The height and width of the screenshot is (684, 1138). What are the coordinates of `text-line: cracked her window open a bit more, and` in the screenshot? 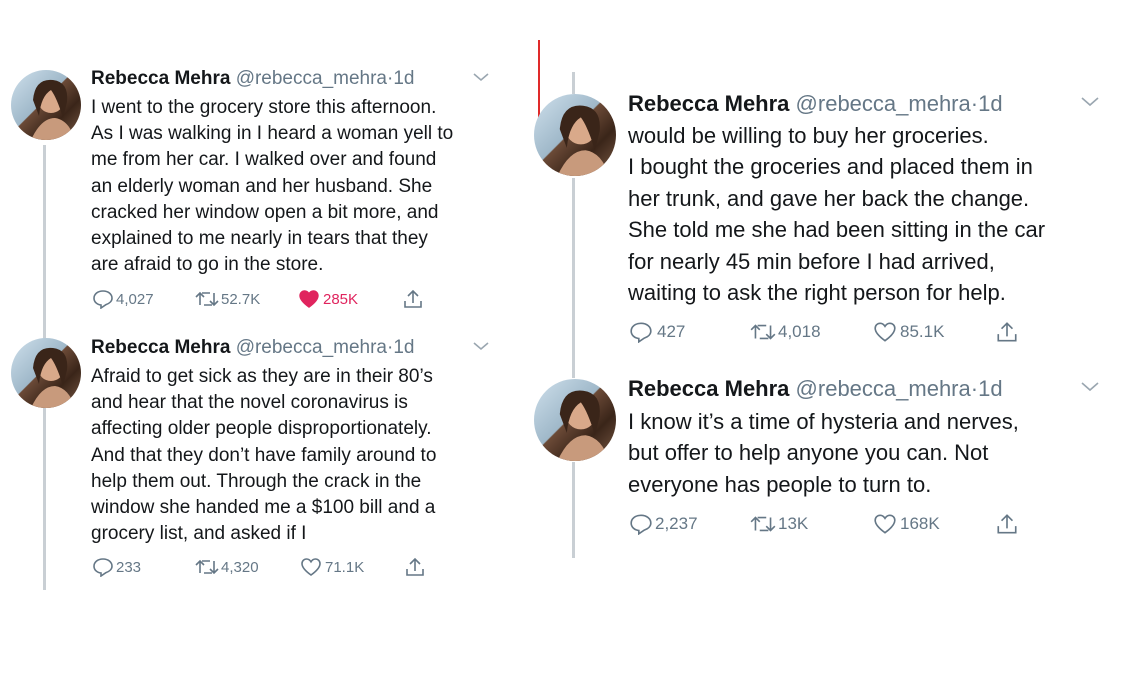 It's located at (265, 212).